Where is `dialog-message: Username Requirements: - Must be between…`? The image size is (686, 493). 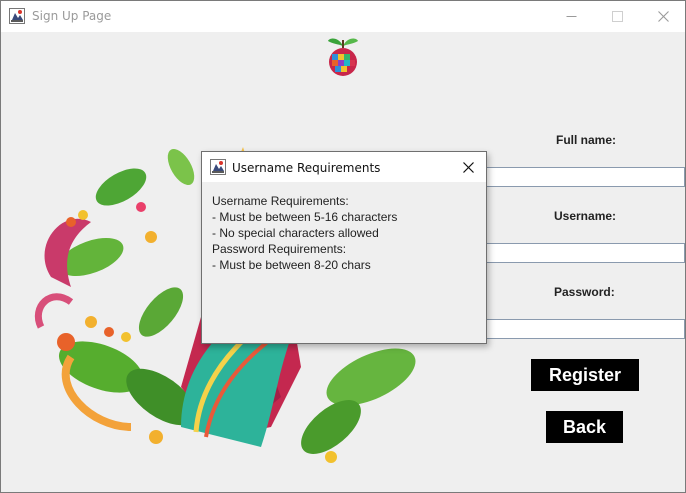
dialog-message: Username Requirements: - Must be between… is located at coordinates (304, 233).